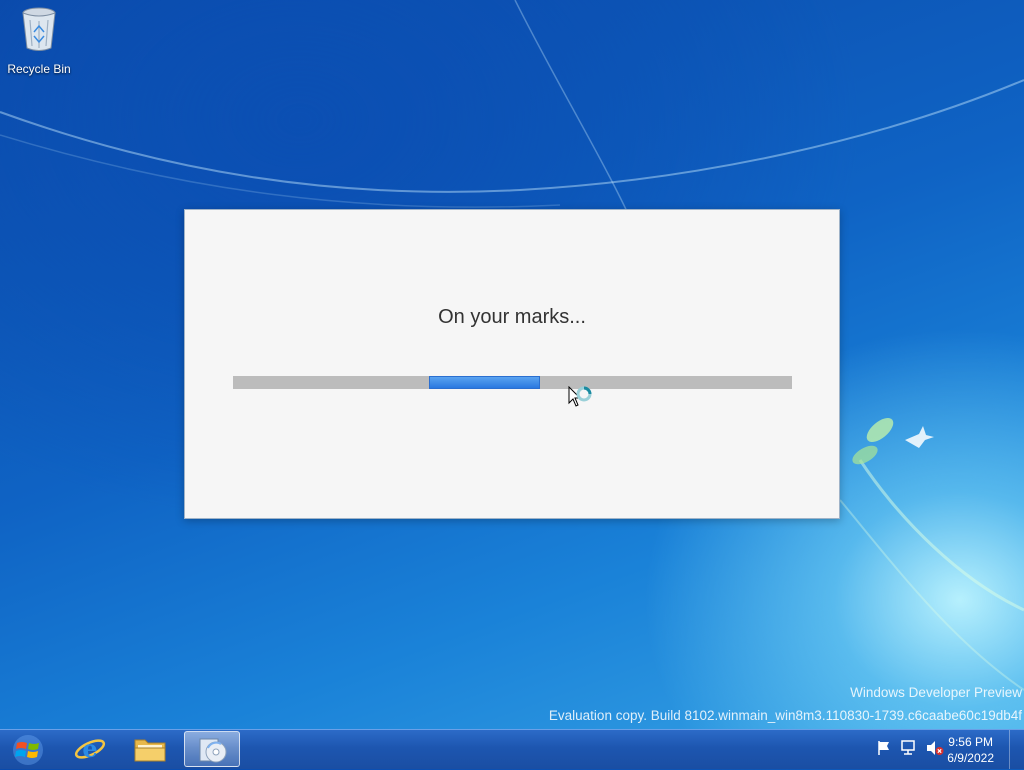  I want to click on busy-cursor-icon, so click(580, 396).